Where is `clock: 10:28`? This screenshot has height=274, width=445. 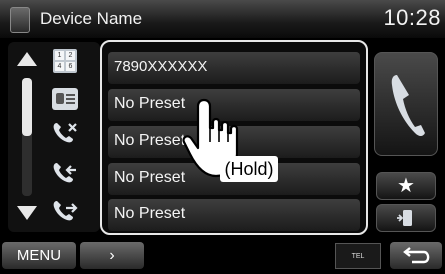
clock: 10:28 is located at coordinates (412, 17).